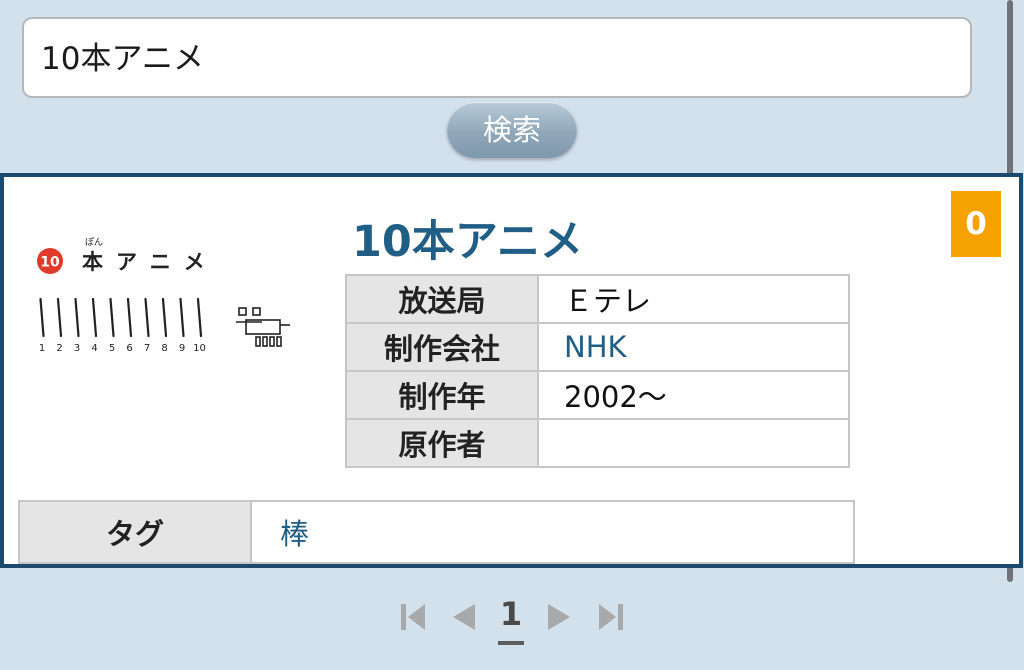  I want to click on tally-number: 4, so click(94, 348).